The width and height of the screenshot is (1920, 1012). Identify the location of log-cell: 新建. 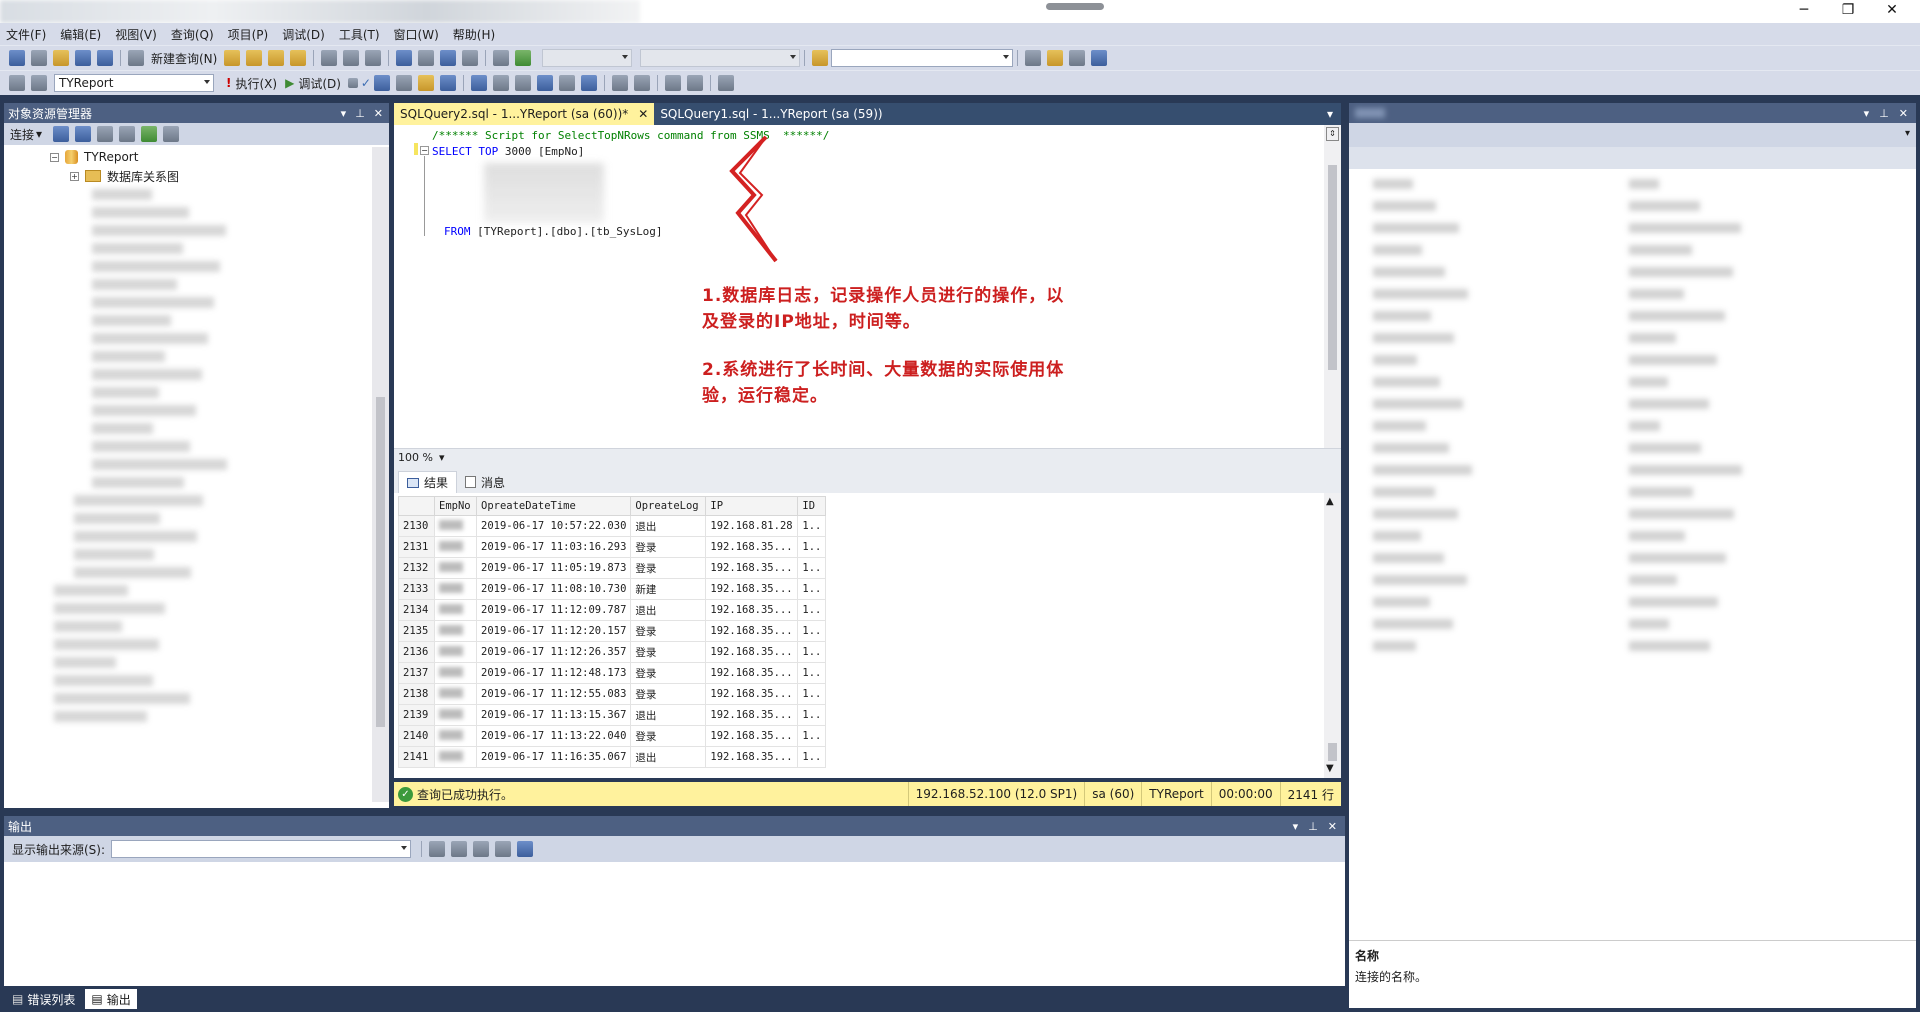
(668, 589).